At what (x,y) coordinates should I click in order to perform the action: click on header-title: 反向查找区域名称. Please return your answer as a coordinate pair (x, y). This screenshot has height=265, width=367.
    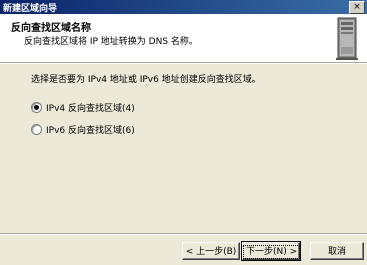
    Looking at the image, I should click on (51, 28).